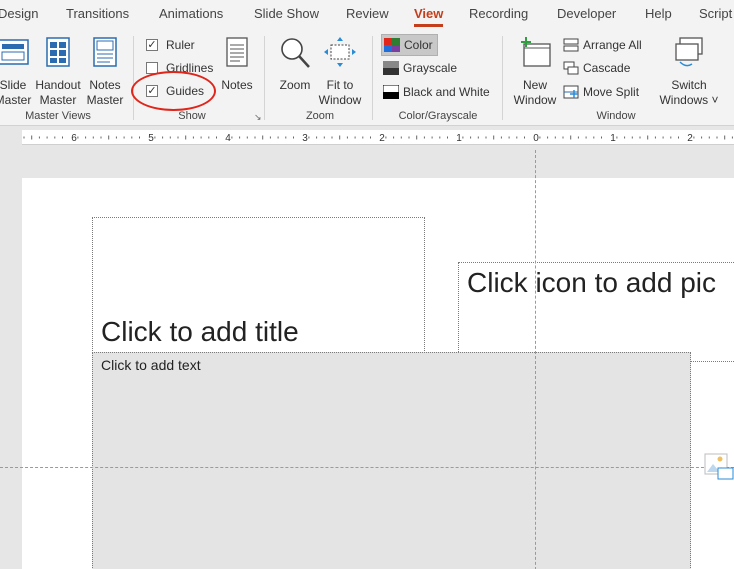  I want to click on switch-windows-label: Switch Windows ˅, so click(689, 92).